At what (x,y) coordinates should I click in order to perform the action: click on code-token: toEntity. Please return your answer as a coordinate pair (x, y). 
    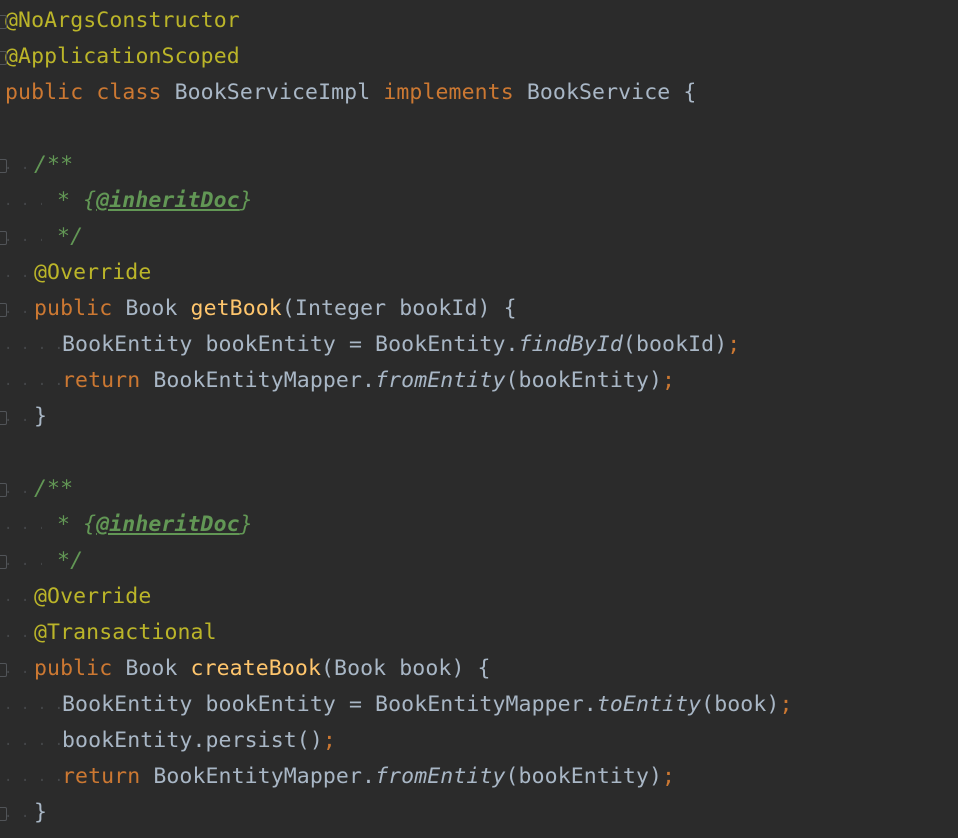
    Looking at the image, I should click on (649, 704).